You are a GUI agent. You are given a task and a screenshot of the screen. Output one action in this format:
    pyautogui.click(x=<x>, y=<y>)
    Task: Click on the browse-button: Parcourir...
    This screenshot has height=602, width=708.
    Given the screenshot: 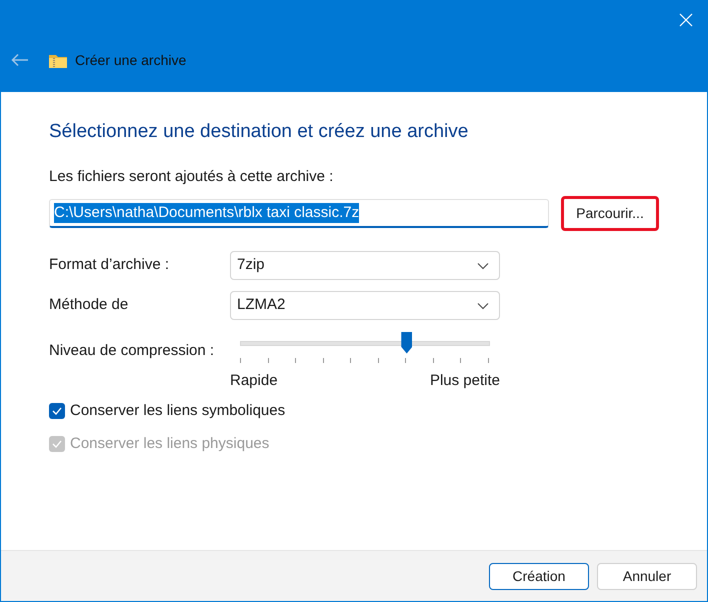 What is the action you would take?
    pyautogui.click(x=610, y=213)
    